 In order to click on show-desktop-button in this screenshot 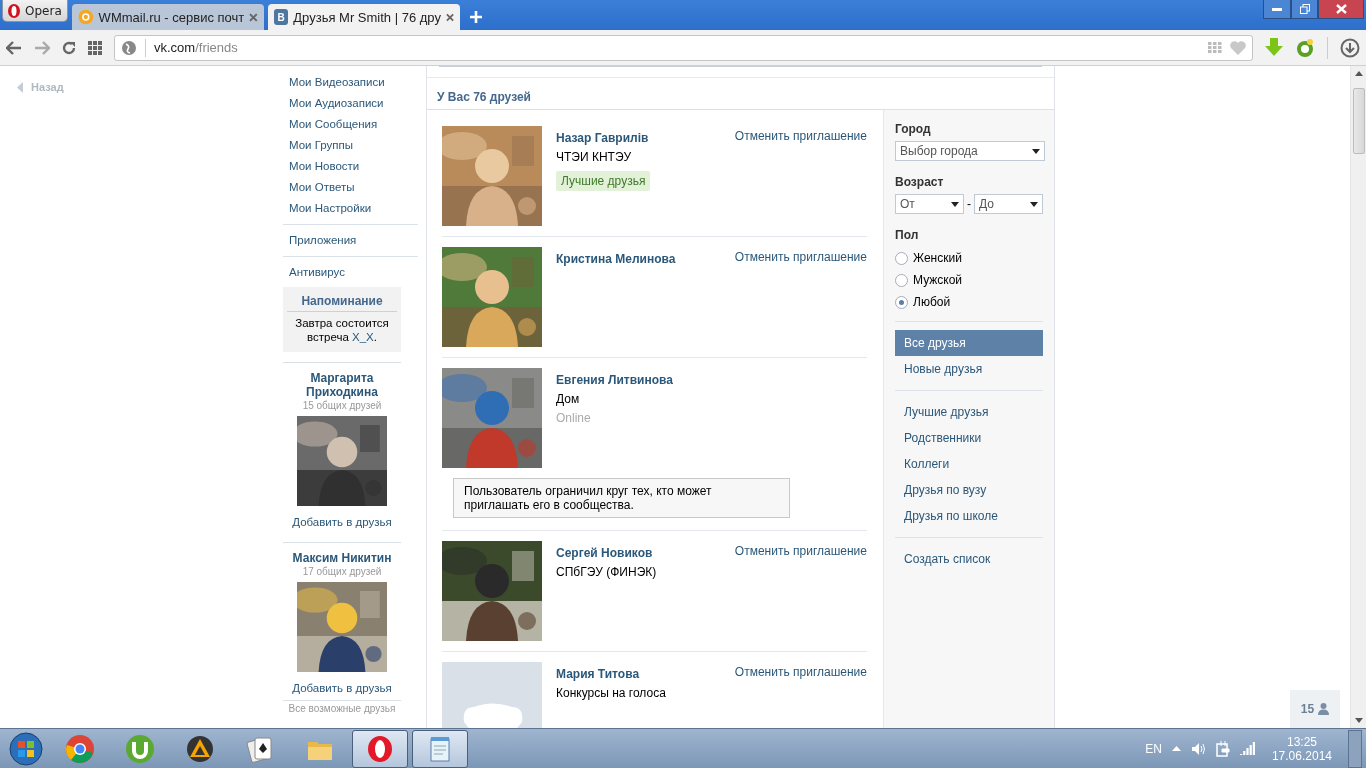, I will do `click(1355, 748)`.